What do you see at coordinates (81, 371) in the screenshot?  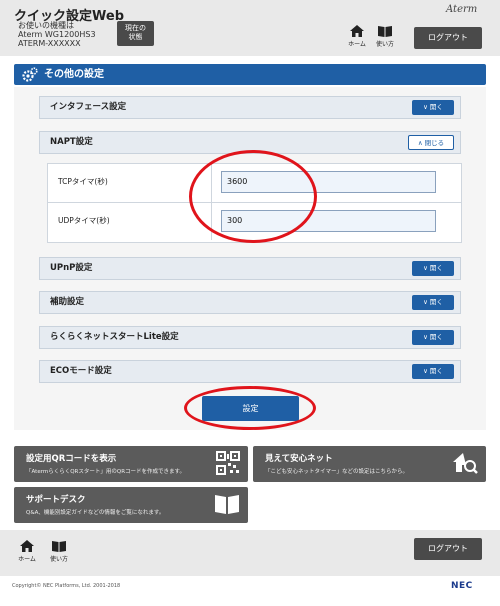 I see `accordion-label: ECOモード設定` at bounding box center [81, 371].